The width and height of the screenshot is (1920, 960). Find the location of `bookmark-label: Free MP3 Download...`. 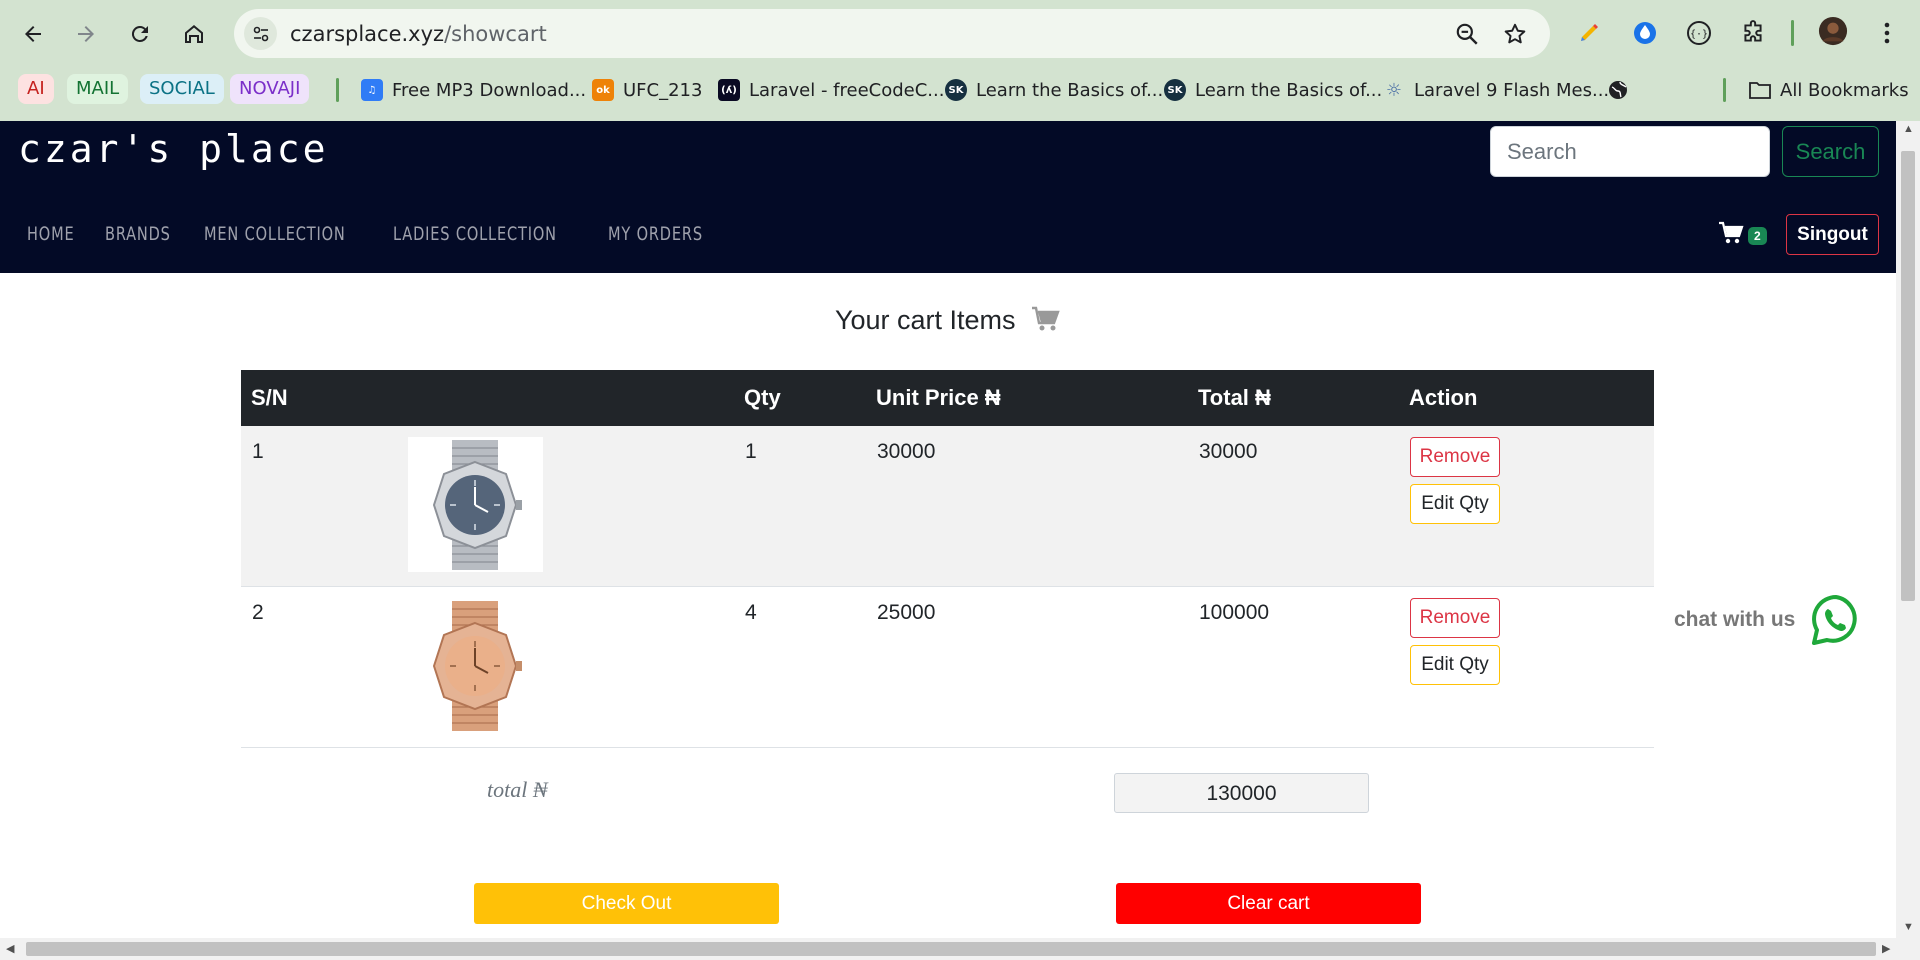

bookmark-label: Free MP3 Download... is located at coordinates (489, 90).